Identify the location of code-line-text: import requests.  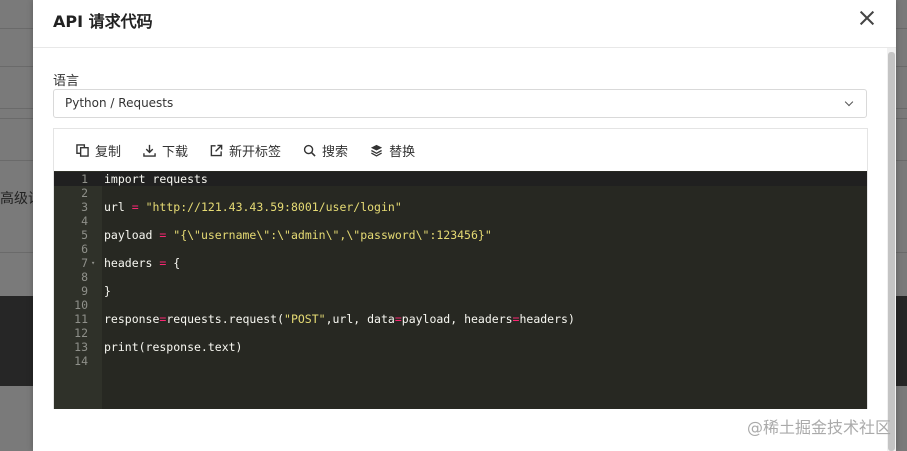
(156, 179).